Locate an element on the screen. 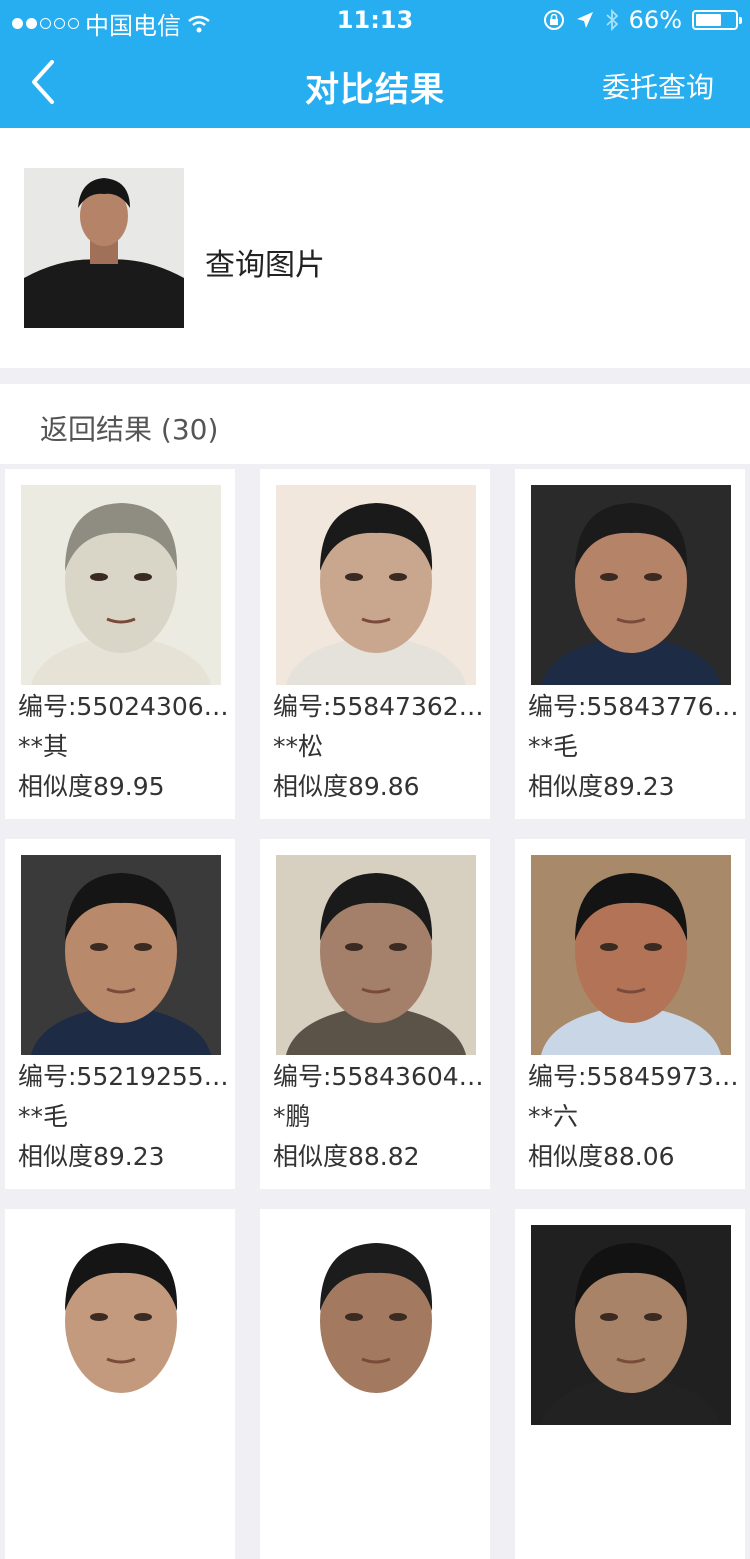  location-arrow-icon is located at coordinates (584, 20).